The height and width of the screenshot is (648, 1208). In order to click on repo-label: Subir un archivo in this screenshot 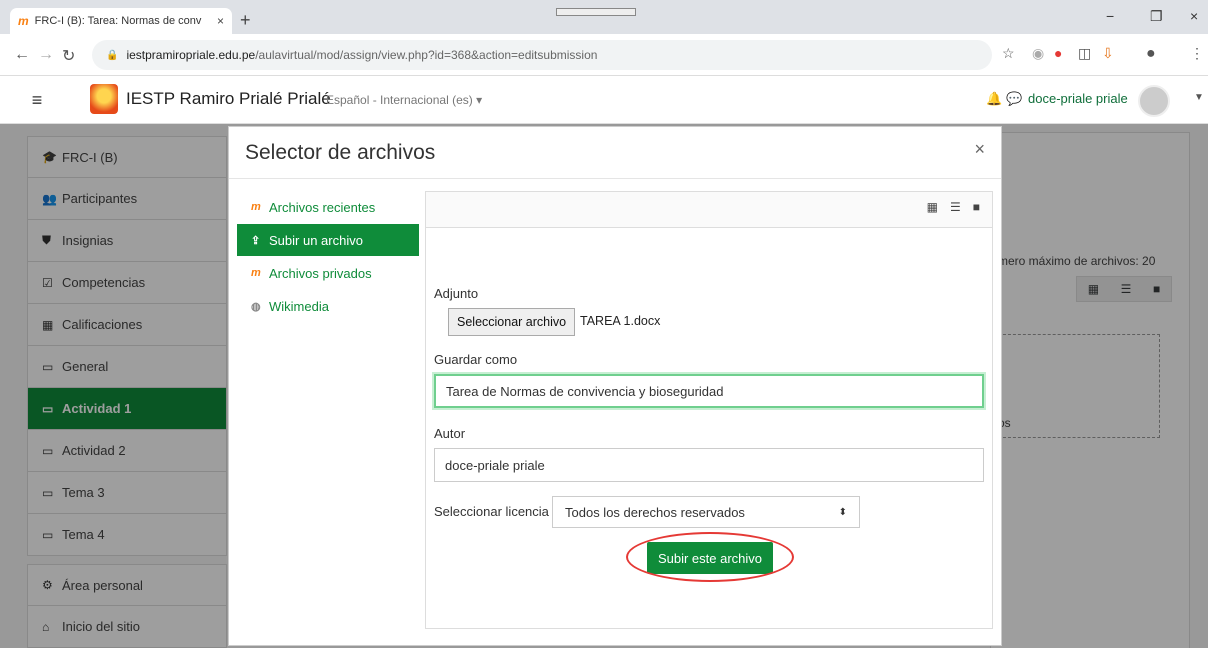, I will do `click(316, 240)`.